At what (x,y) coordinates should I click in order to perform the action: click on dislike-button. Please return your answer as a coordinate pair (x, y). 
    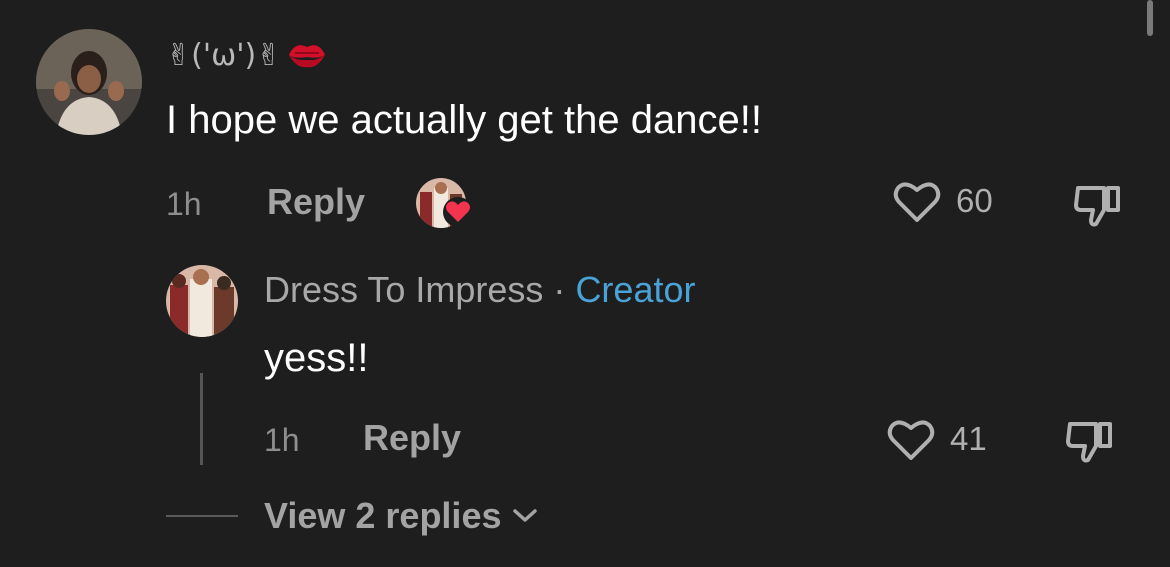
    Looking at the image, I should click on (1098, 205).